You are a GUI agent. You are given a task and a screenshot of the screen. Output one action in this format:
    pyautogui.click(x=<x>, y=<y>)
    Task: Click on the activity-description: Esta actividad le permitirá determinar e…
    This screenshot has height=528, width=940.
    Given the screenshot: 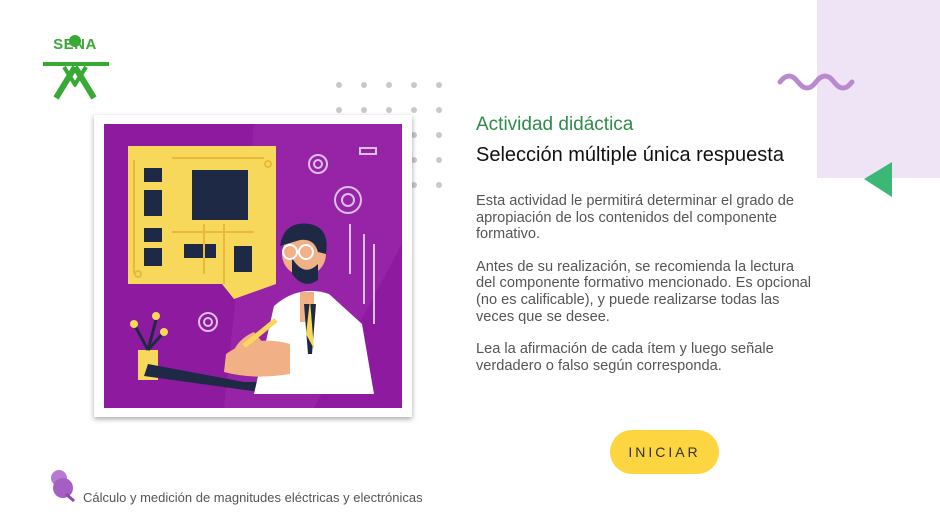 What is the action you would take?
    pyautogui.click(x=646, y=291)
    